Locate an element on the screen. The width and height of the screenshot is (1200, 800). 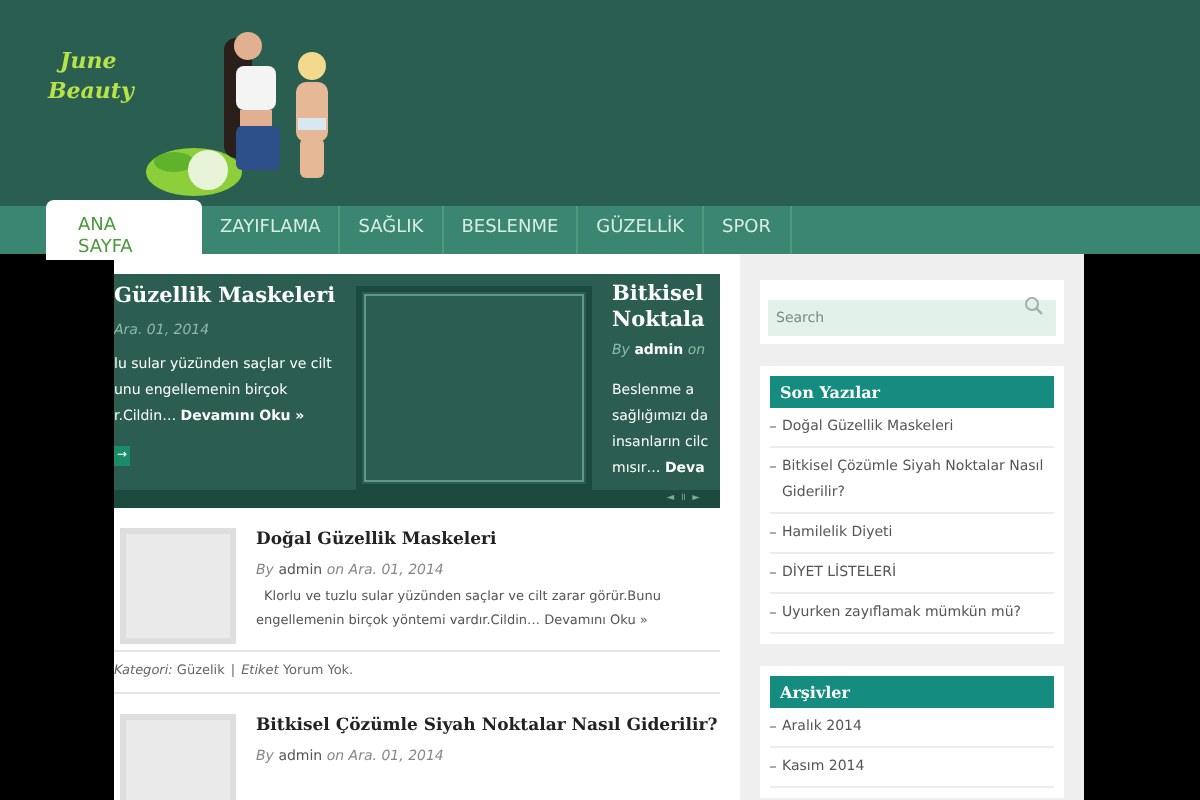
slide-title: Güzellik Maskeleri is located at coordinates (226, 297).